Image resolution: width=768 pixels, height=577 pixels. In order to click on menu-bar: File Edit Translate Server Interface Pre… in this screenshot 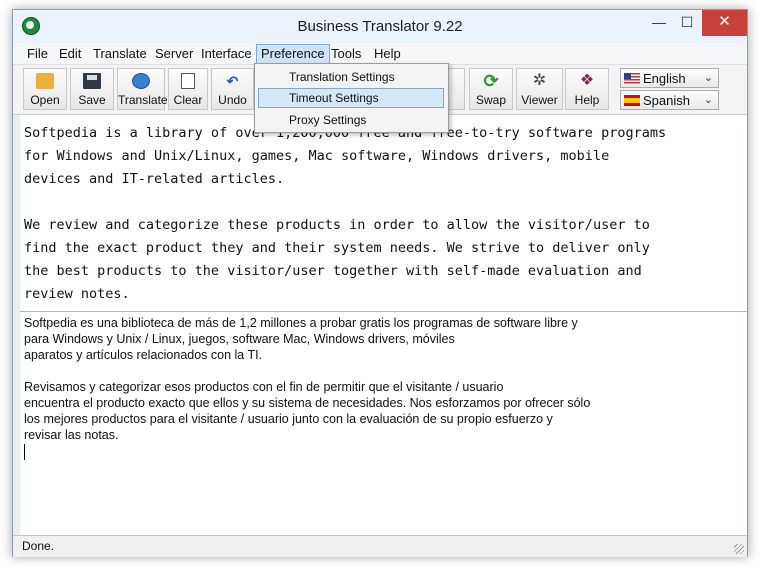, I will do `click(380, 54)`.